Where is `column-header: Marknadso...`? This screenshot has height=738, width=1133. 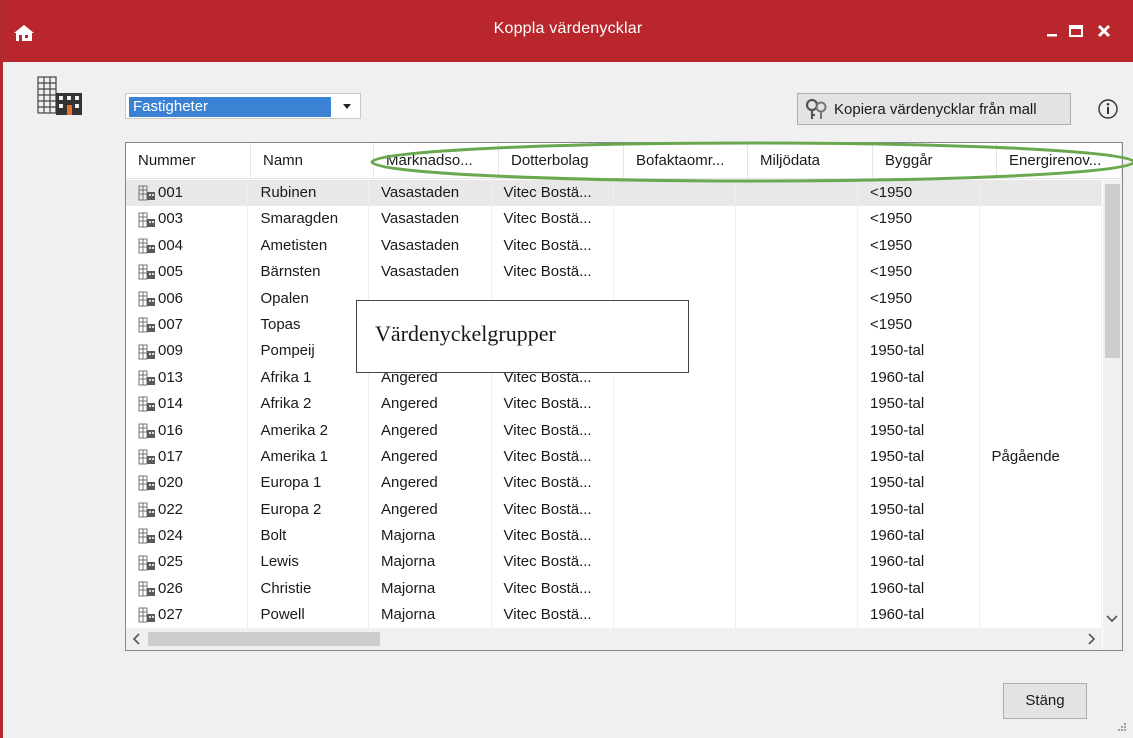 column-header: Marknadso... is located at coordinates (436, 161).